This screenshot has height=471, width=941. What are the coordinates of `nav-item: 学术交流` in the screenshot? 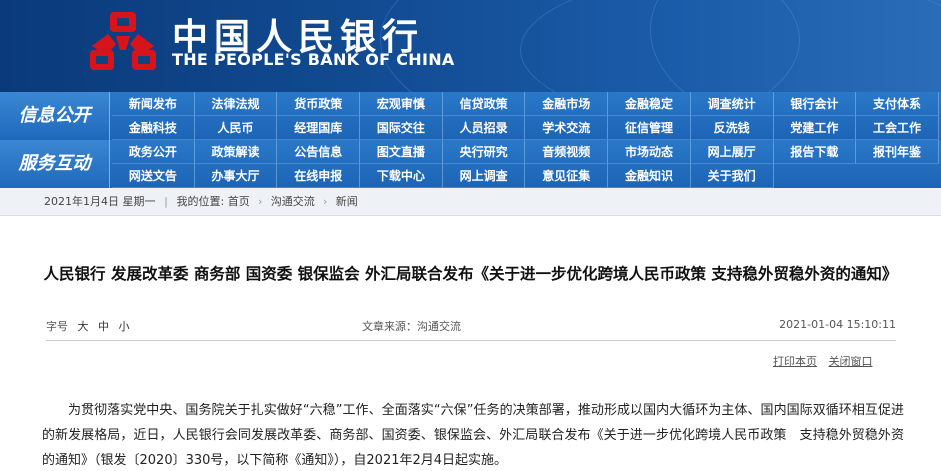 It's located at (567, 128).